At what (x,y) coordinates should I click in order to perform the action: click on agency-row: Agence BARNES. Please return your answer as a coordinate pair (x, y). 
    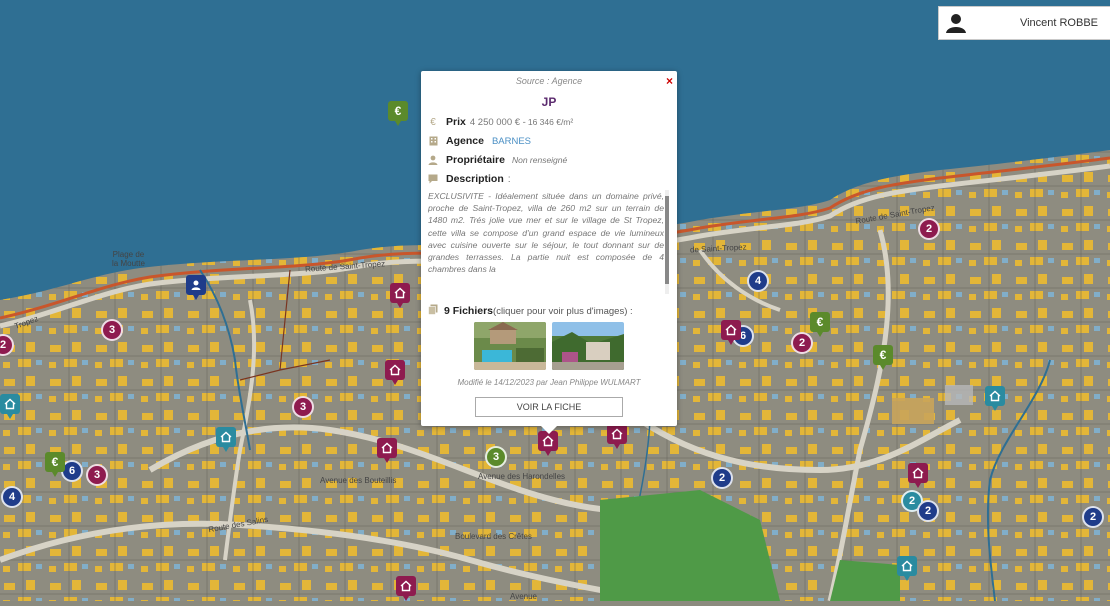
    Looking at the image, I should click on (479, 141).